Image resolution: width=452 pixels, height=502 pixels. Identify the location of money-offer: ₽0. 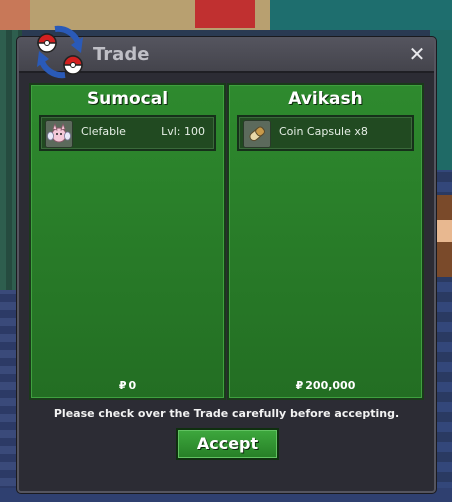
(127, 385).